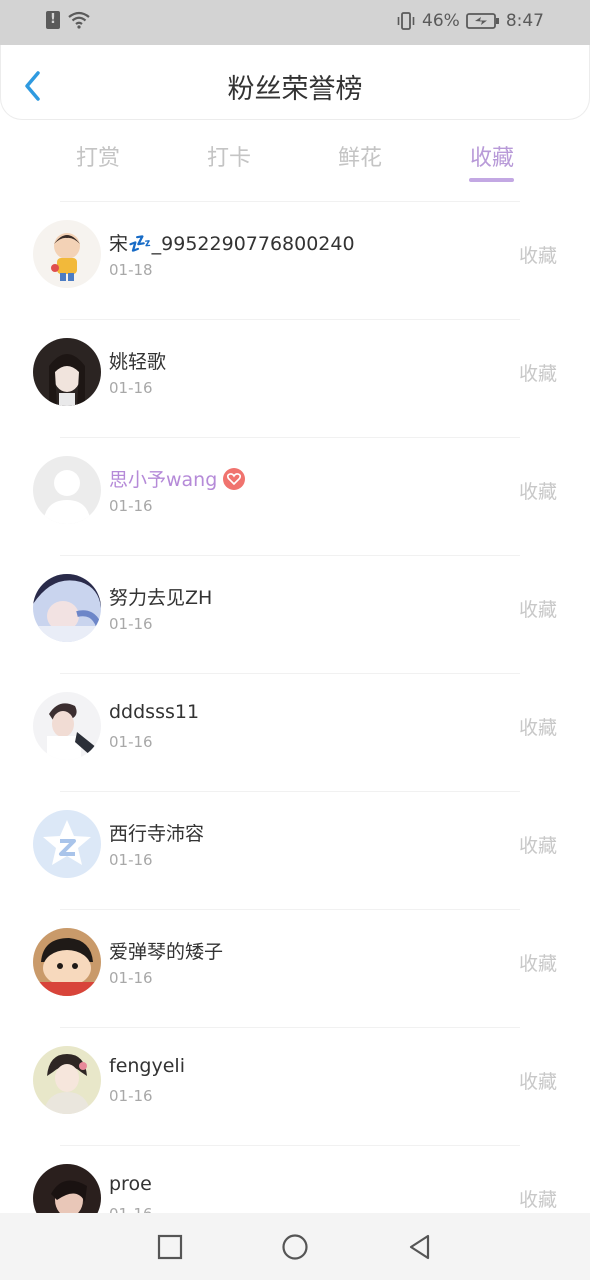 The height and width of the screenshot is (1280, 590). Describe the element at coordinates (130, 1184) in the screenshot. I see `user-name: proe` at that location.